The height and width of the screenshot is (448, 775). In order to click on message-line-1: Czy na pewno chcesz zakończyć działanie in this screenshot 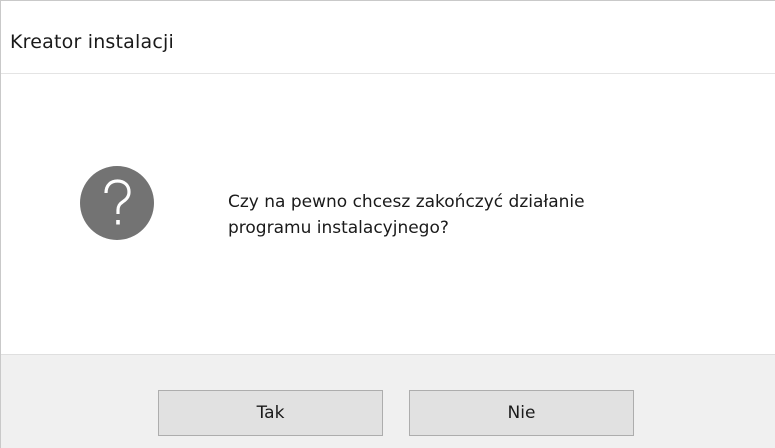, I will do `click(406, 202)`.